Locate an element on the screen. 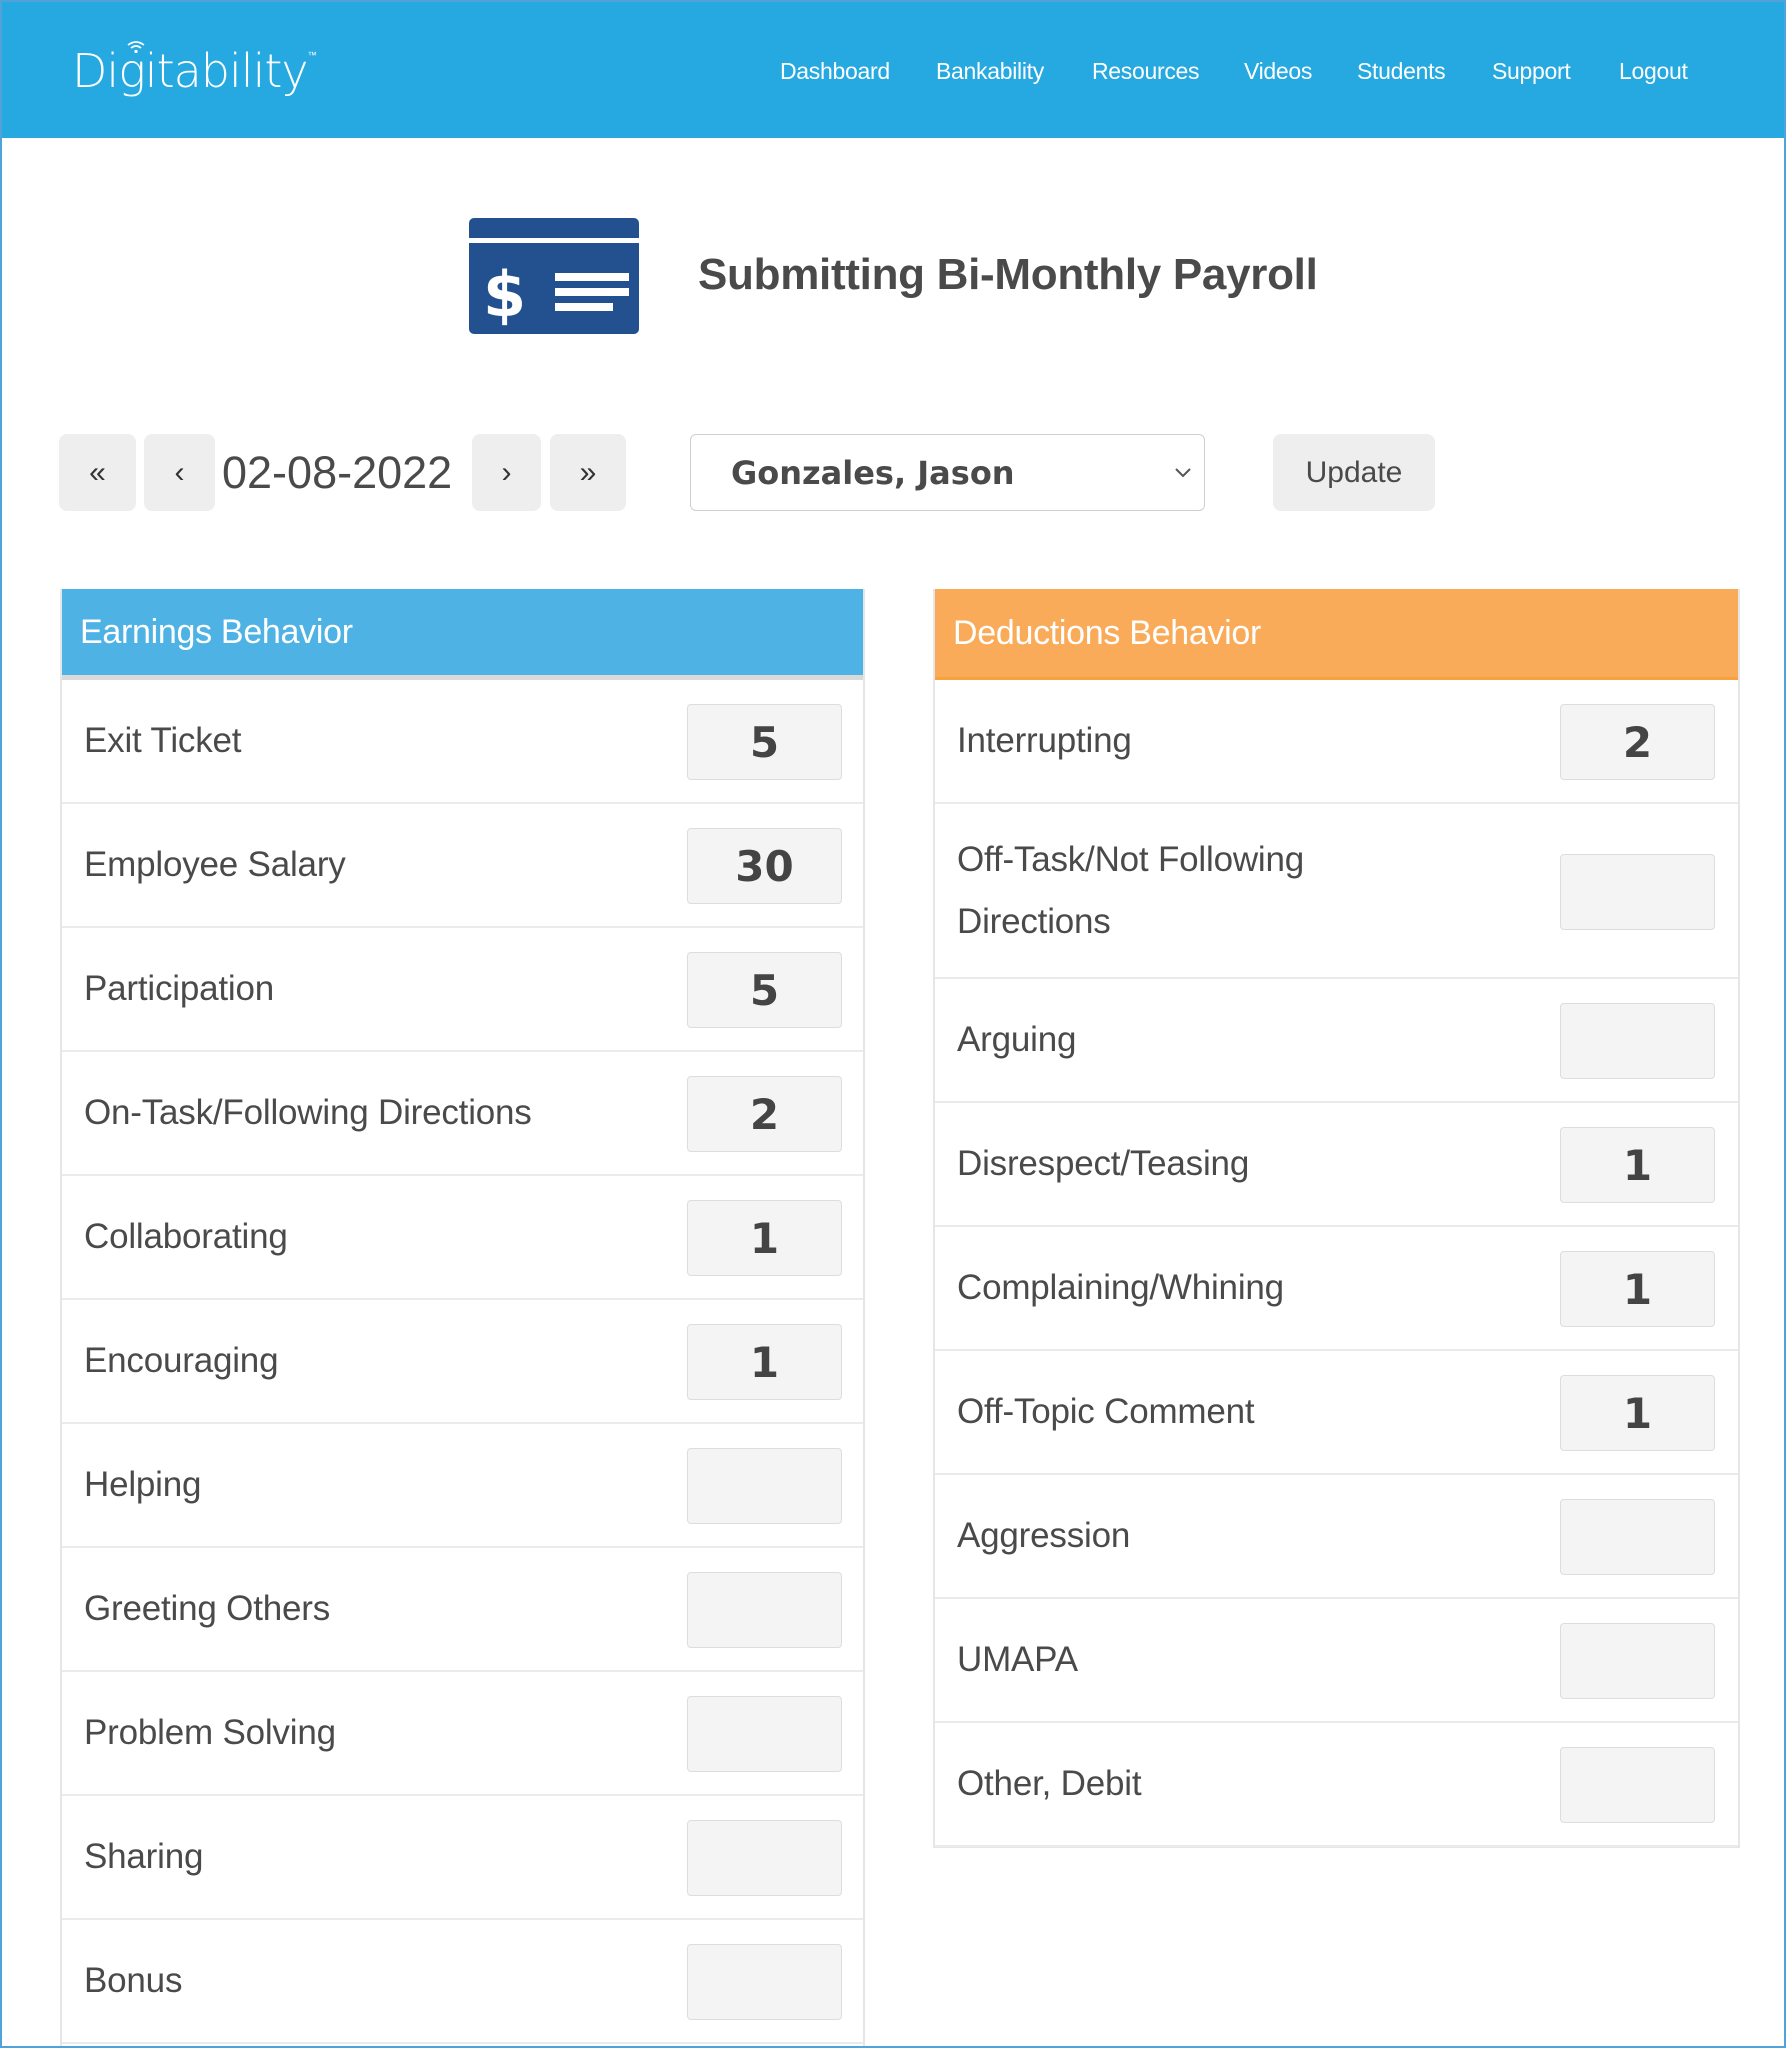 The width and height of the screenshot is (1786, 2048). double-chevron-right-icon: » is located at coordinates (588, 472).